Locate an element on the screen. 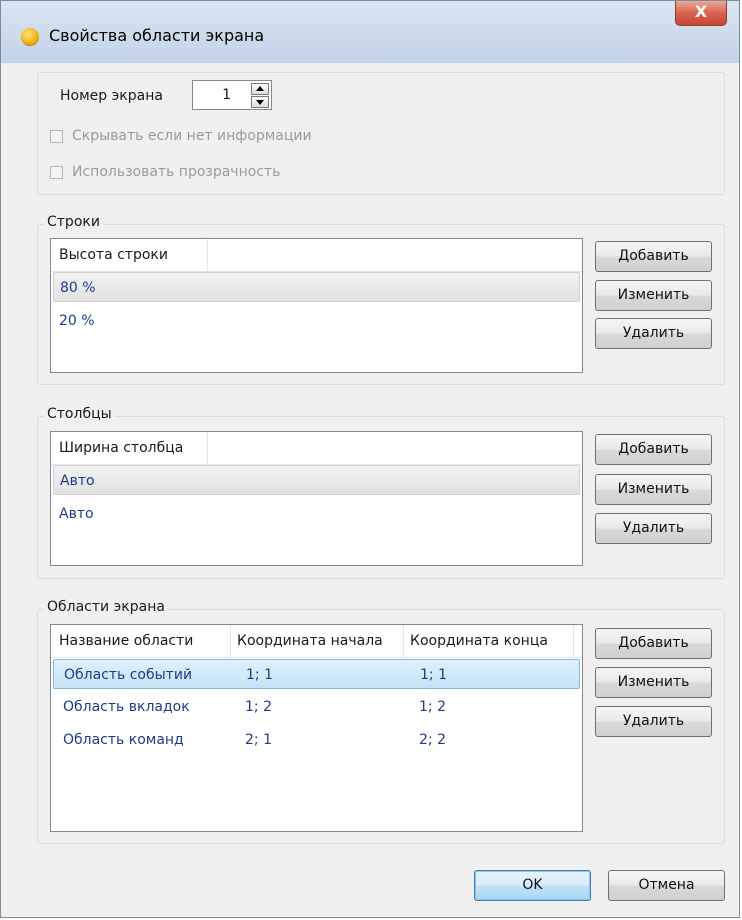  columns-list-header: Ширина столбца is located at coordinates (316, 448).